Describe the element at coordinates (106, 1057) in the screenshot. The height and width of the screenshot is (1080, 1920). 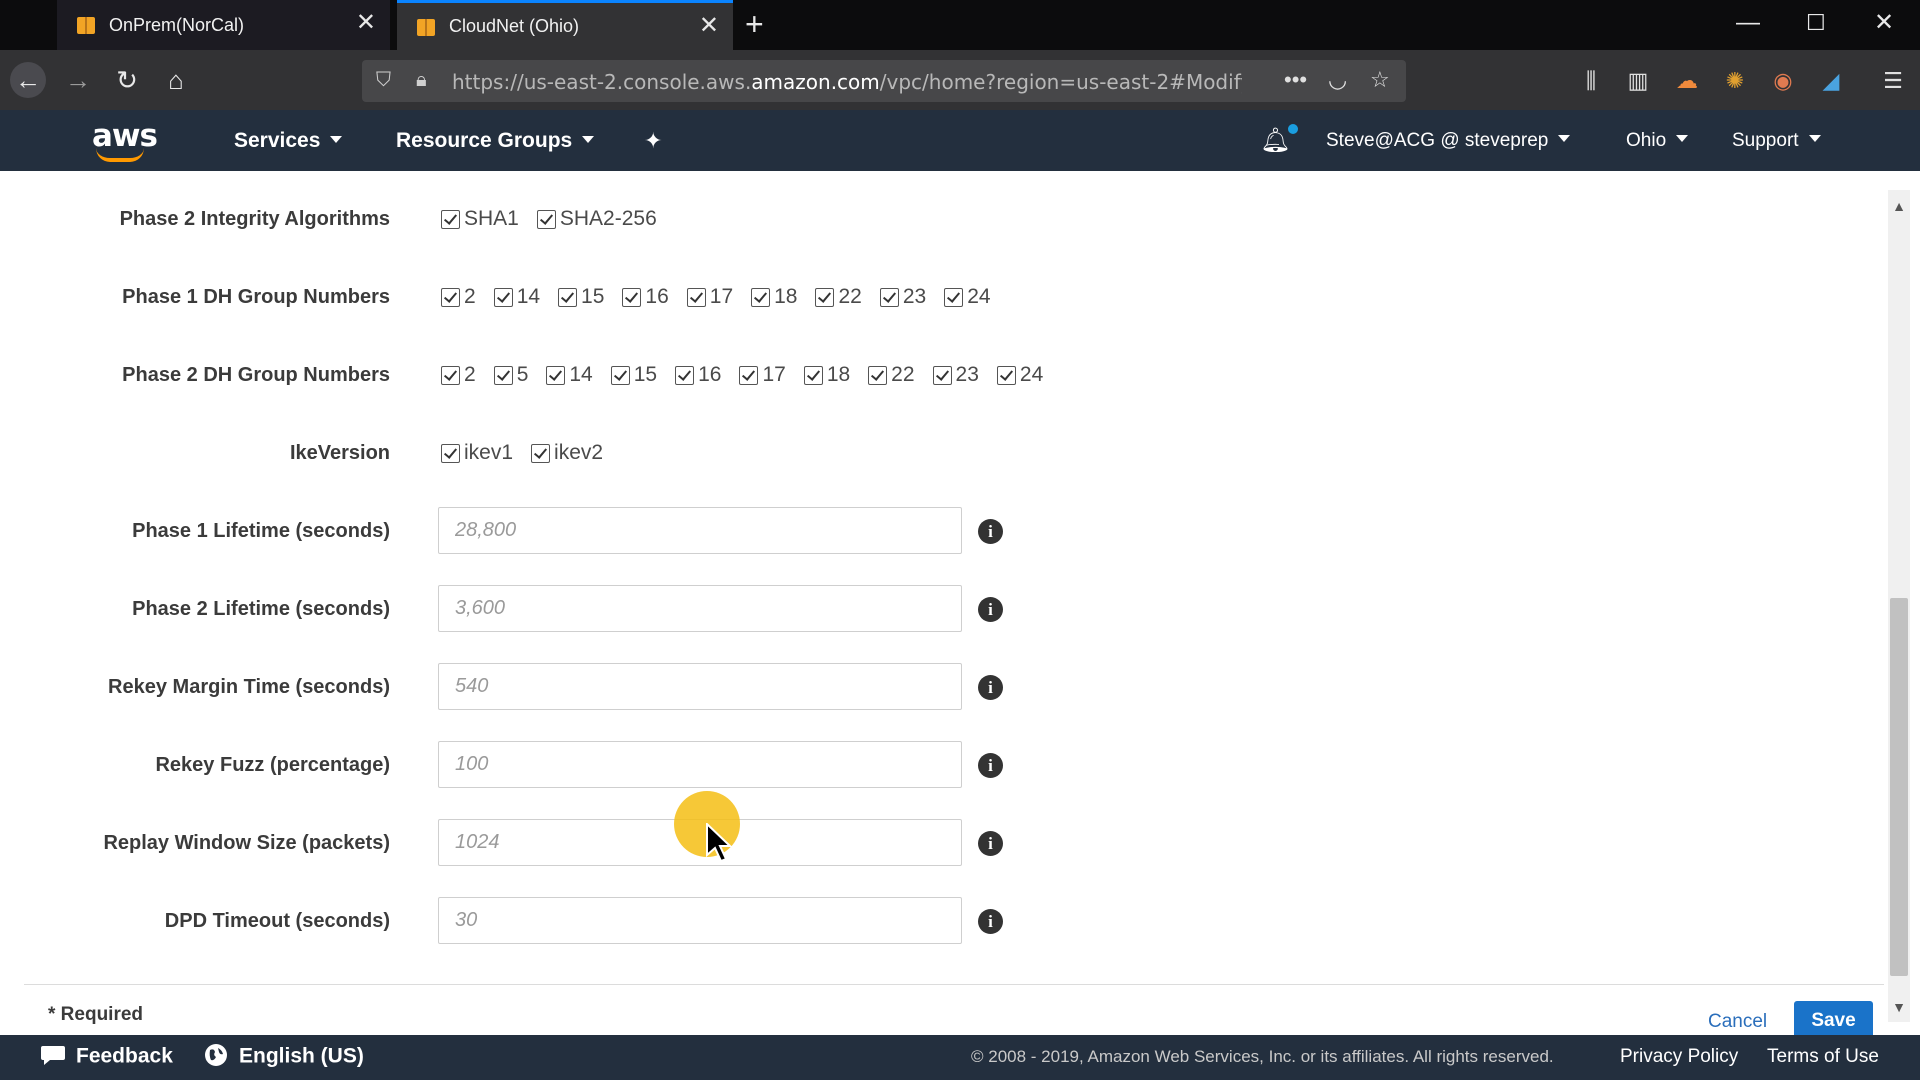
I see `feedback-link: Feedback` at that location.